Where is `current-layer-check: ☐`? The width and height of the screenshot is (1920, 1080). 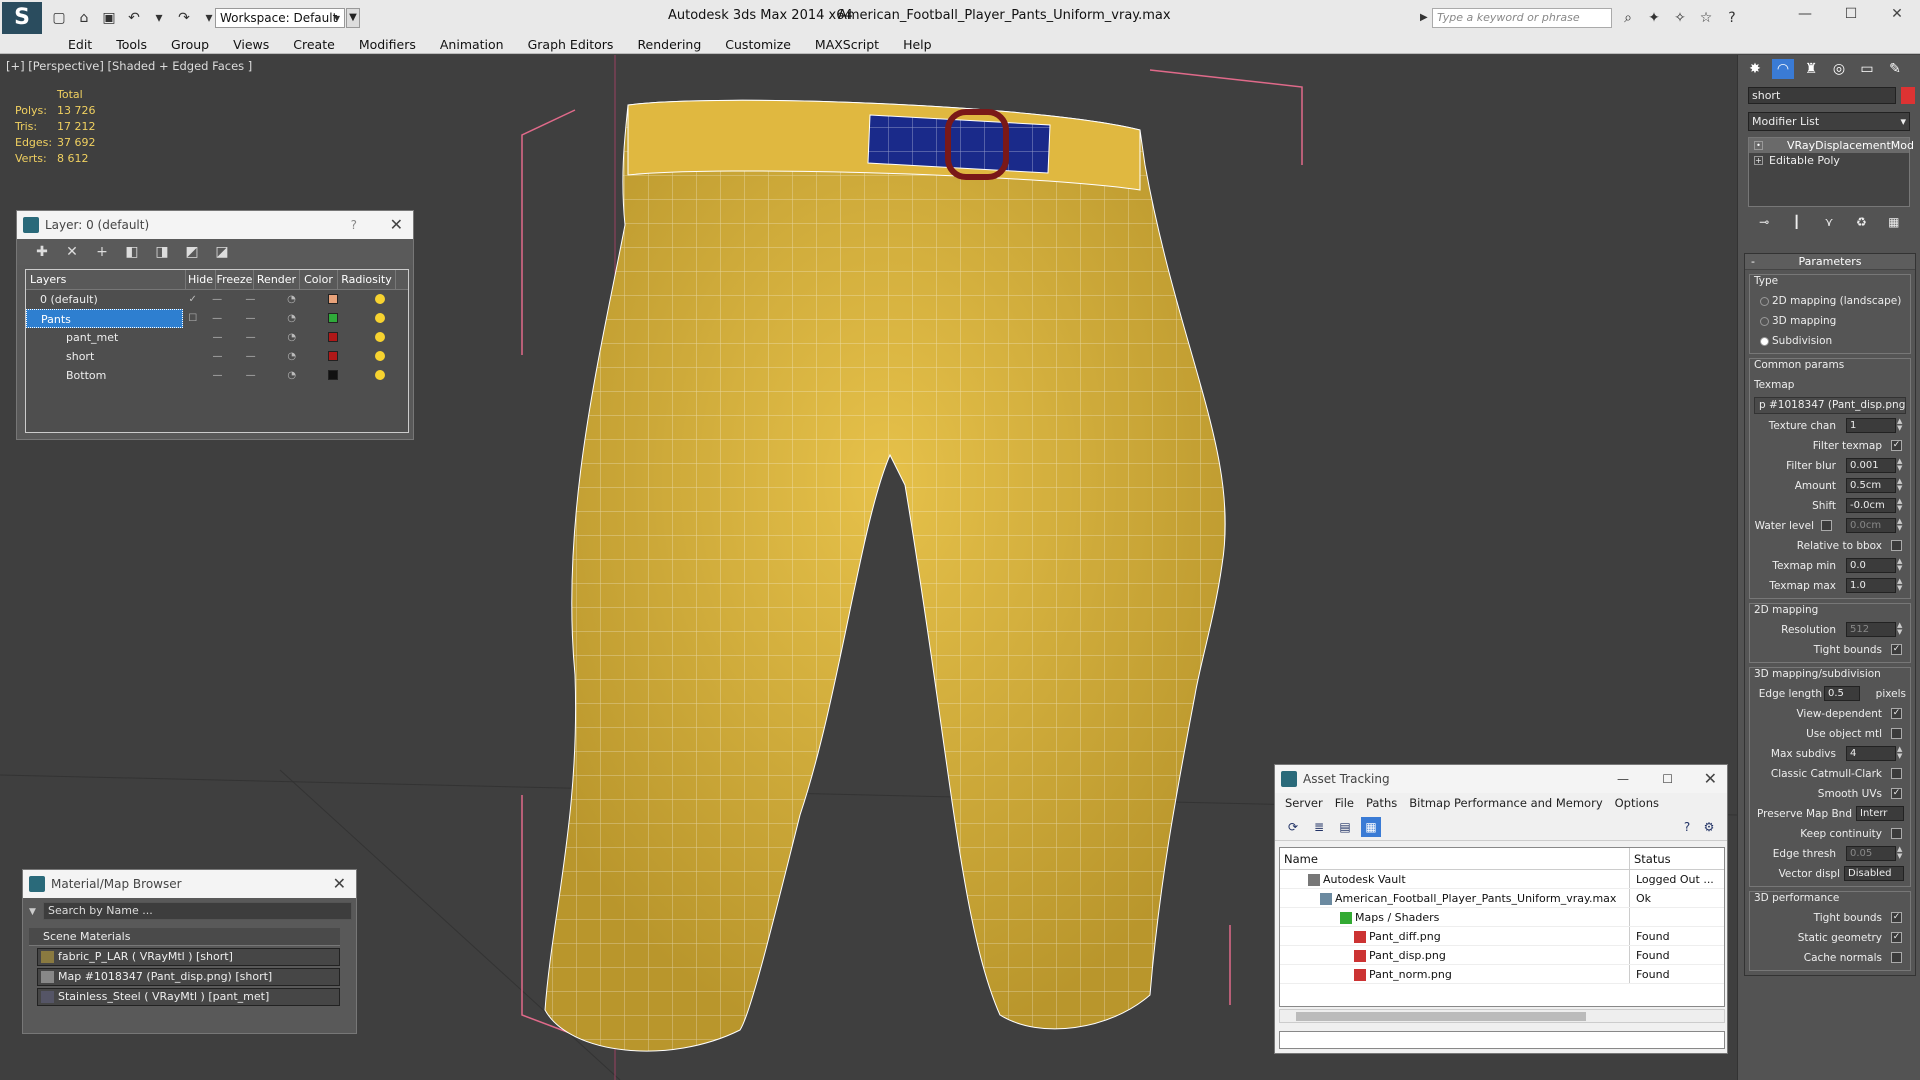
current-layer-check: ☐ is located at coordinates (193, 318).